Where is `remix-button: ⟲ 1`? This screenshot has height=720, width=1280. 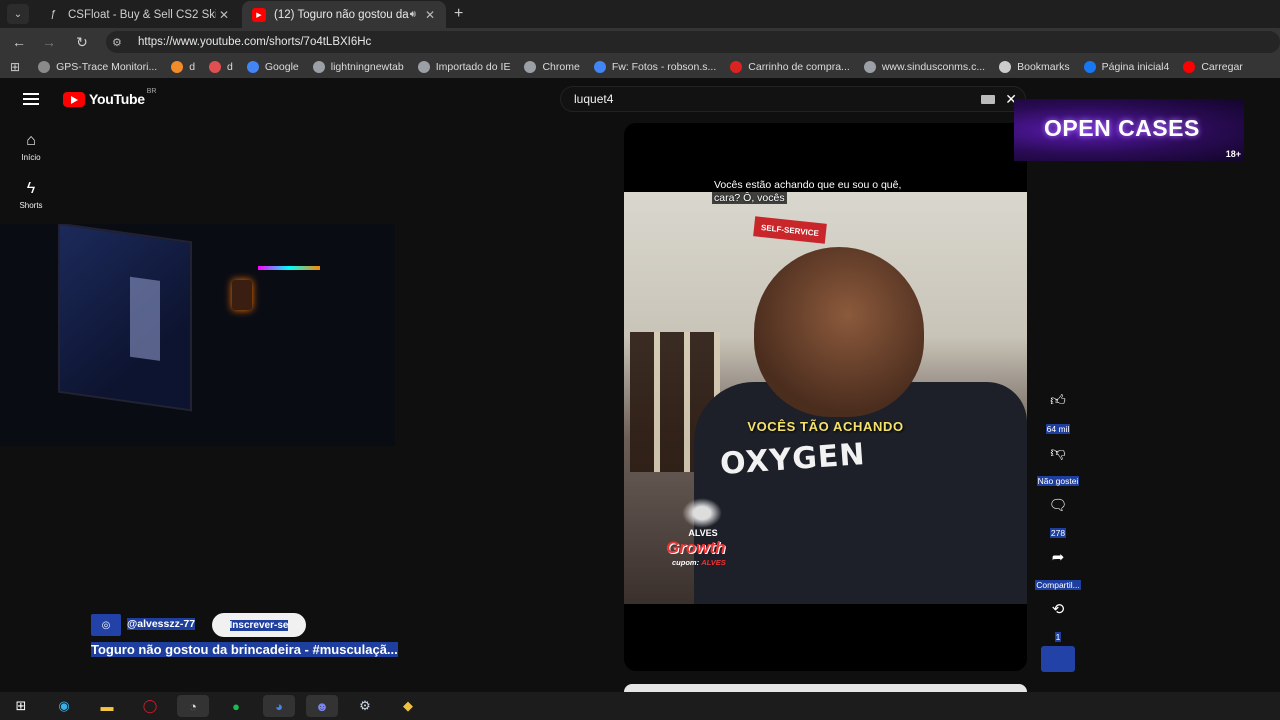
remix-button: ⟲ 1 is located at coordinates (1058, 618).